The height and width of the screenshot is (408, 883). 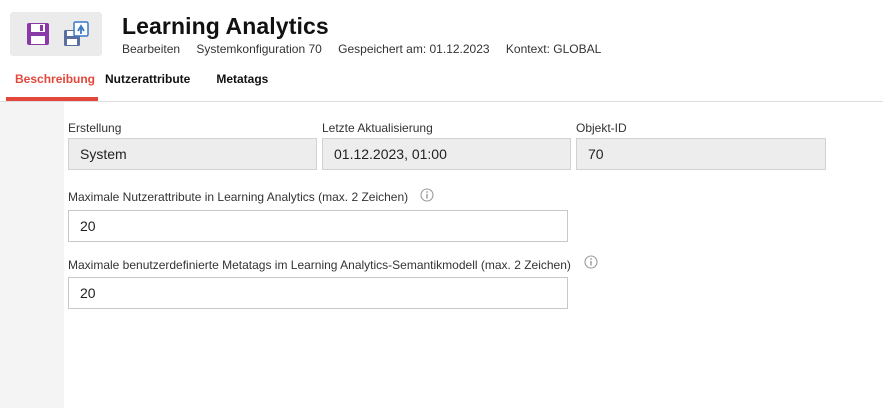 I want to click on meta-action: Bearbeiten, so click(x=151, y=49).